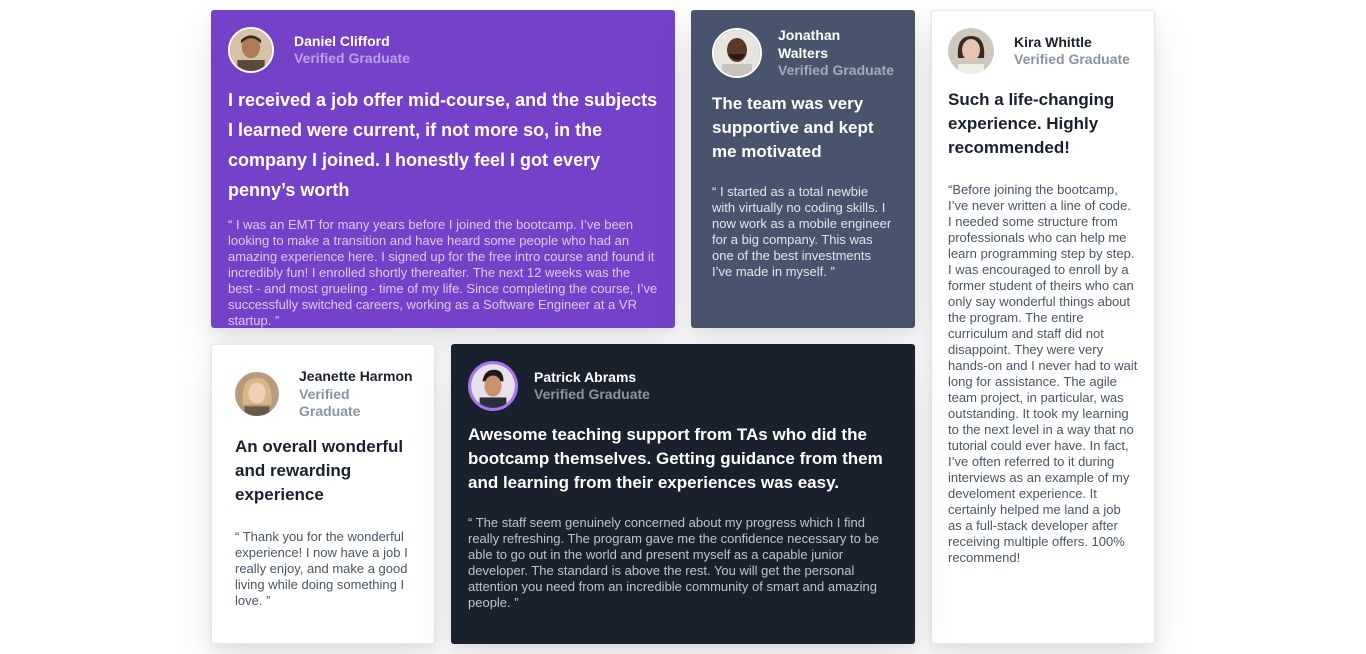  Describe the element at coordinates (585, 376) in the screenshot. I see `author-name: Patrick Abrams` at that location.